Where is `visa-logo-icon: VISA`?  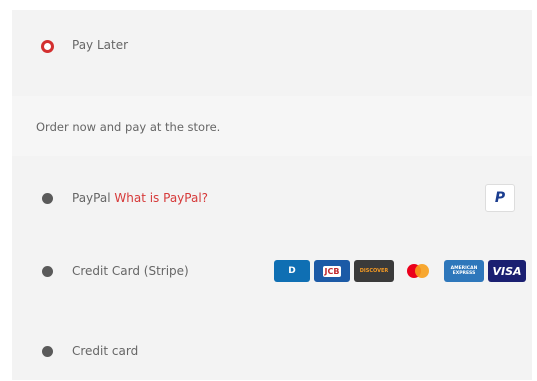 visa-logo-icon: VISA is located at coordinates (507, 271).